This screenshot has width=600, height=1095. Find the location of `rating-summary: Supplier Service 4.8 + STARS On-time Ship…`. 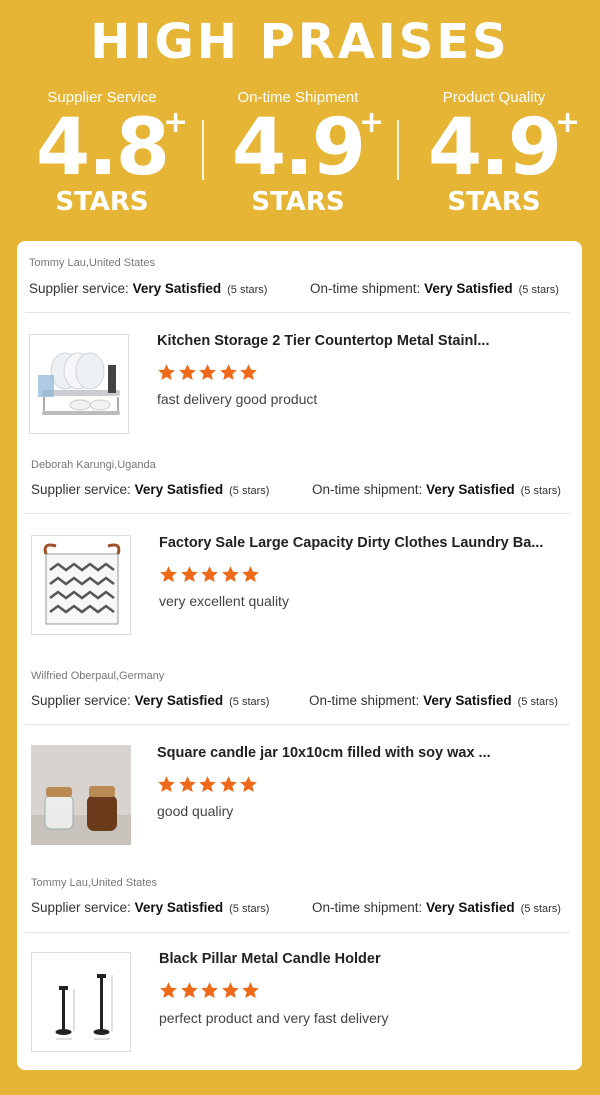

rating-summary: Supplier Service 4.8 + STARS On-time Ship… is located at coordinates (300, 158).